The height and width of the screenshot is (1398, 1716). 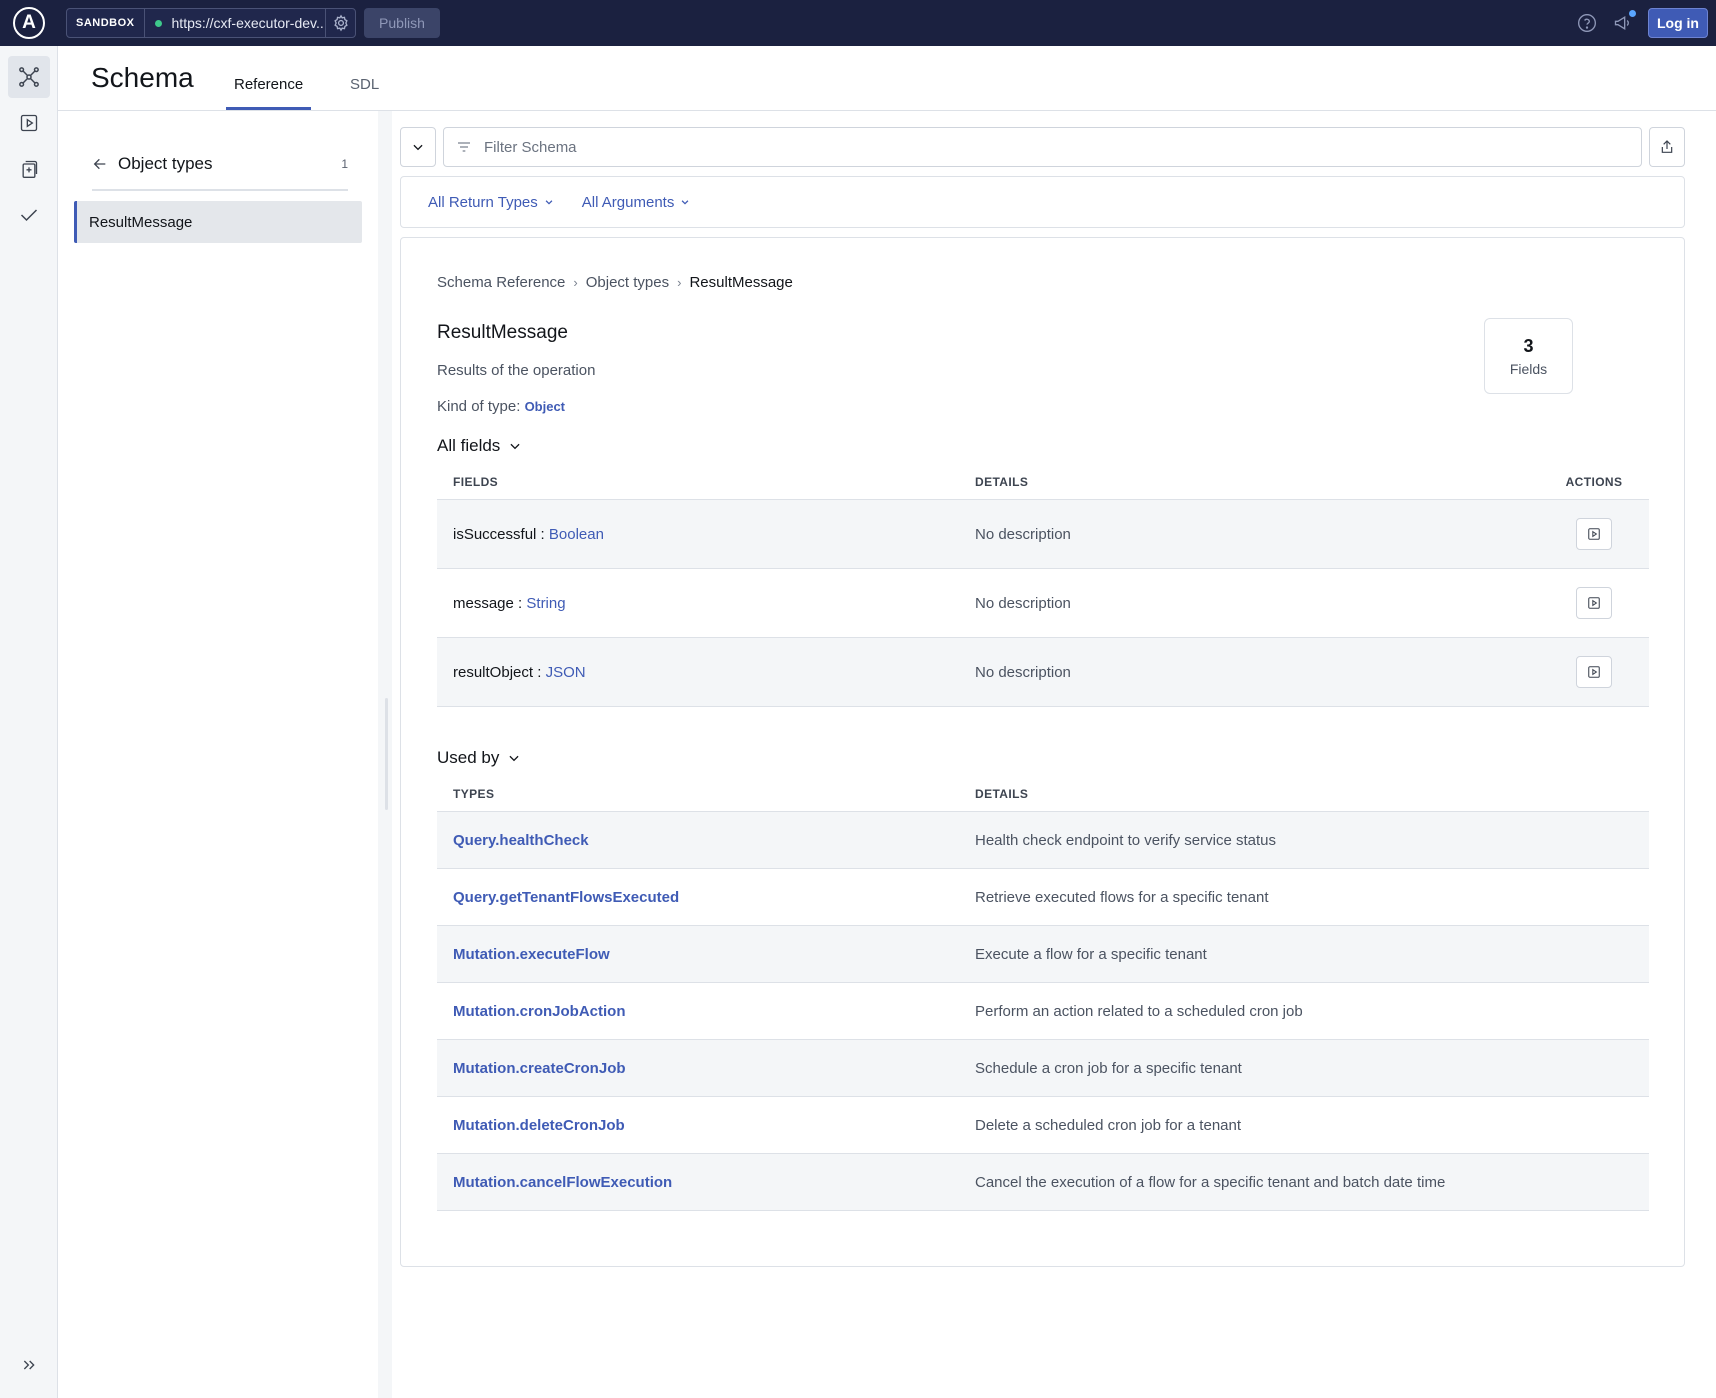 I want to click on object-types-label: Object types, so click(x=165, y=163).